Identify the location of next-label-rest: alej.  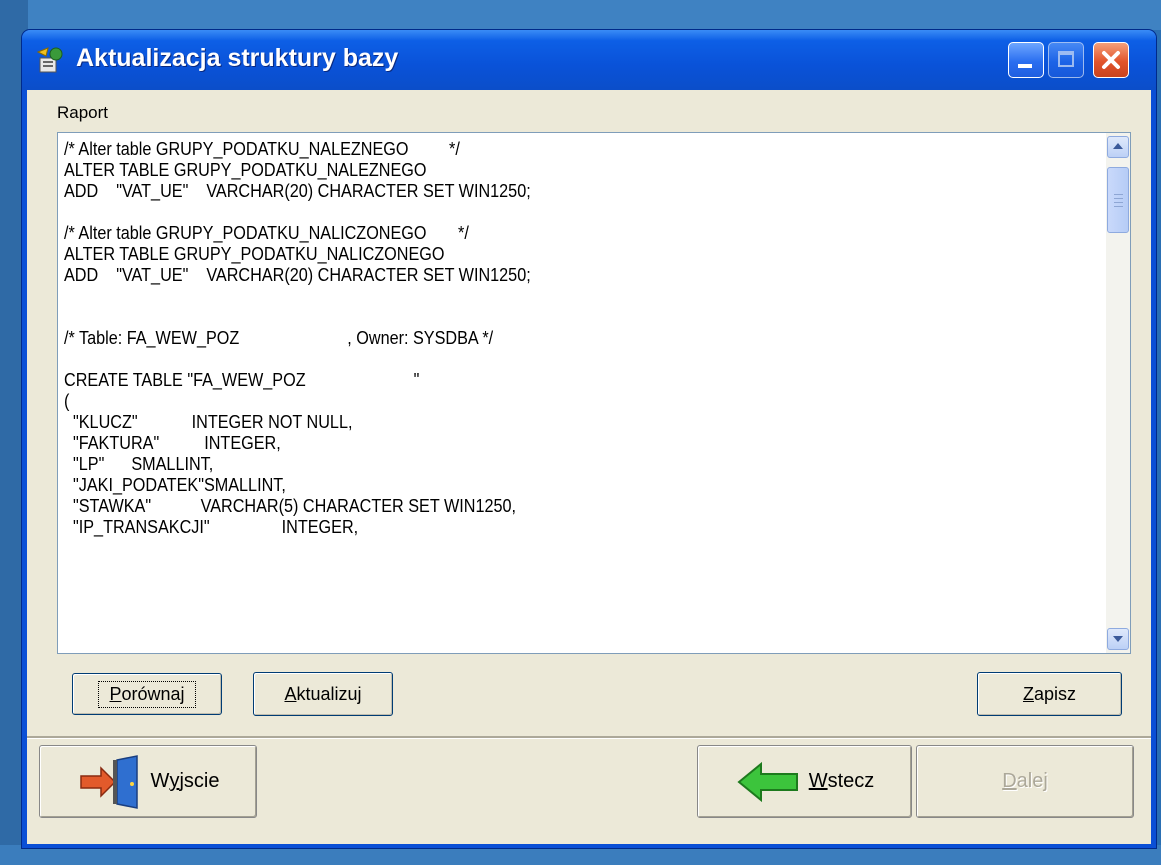
(1032, 781).